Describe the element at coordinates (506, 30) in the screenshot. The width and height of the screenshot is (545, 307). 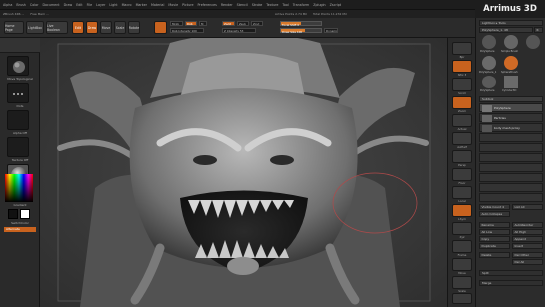
I see `current-tool-field: PolySphere_1. 48` at that location.